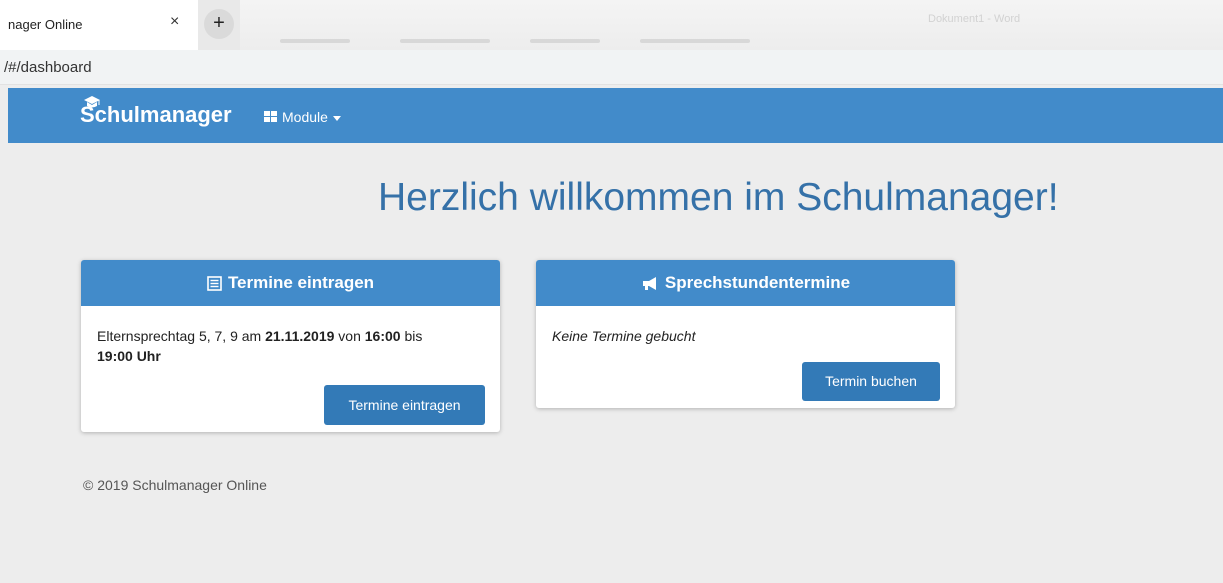  What do you see at coordinates (301, 282) in the screenshot?
I see `card-title: Termine eintragen` at bounding box center [301, 282].